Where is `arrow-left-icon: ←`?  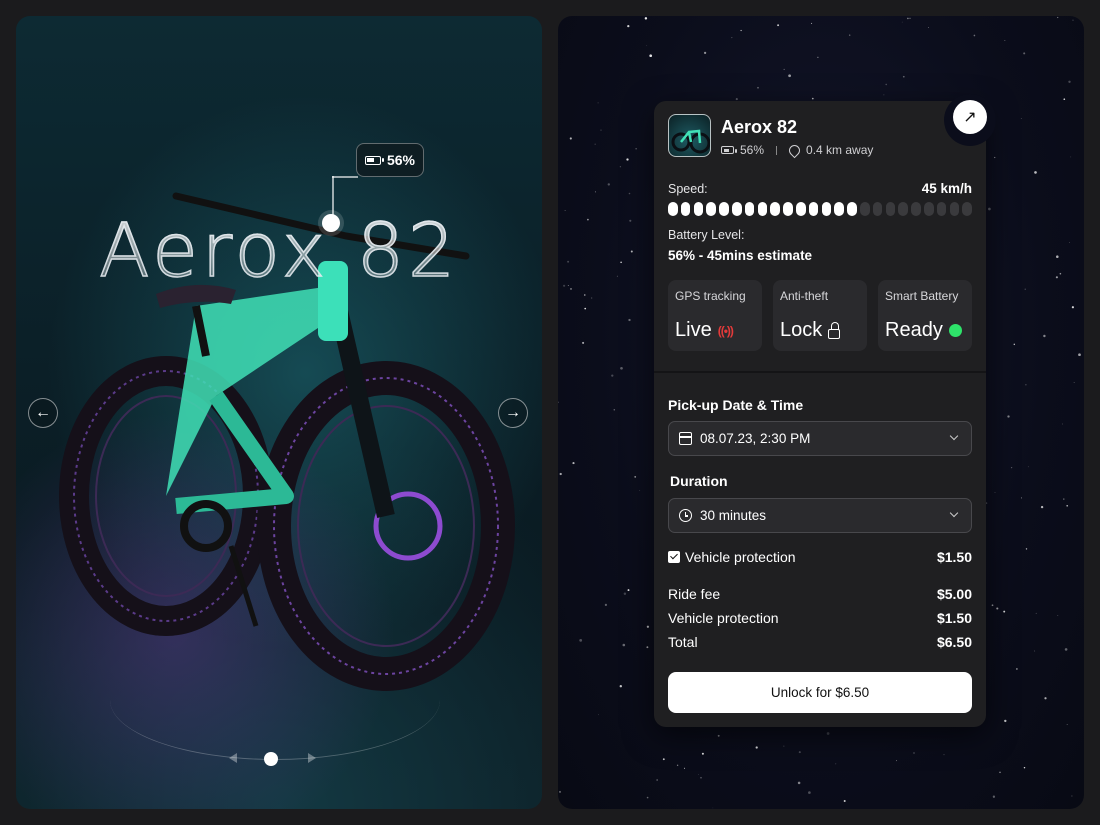
arrow-left-icon: ← is located at coordinates (43, 412).